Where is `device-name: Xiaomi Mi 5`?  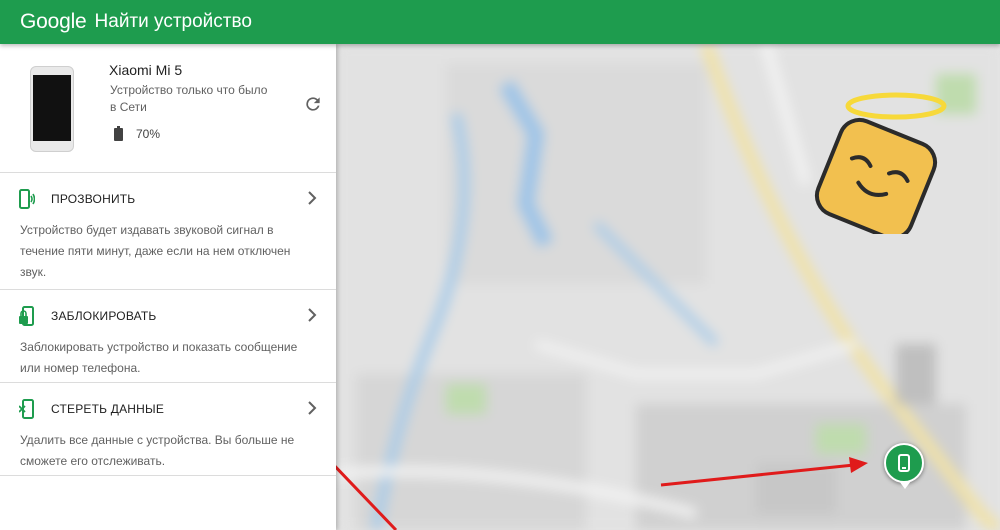
device-name: Xiaomi Mi 5 is located at coordinates (146, 70).